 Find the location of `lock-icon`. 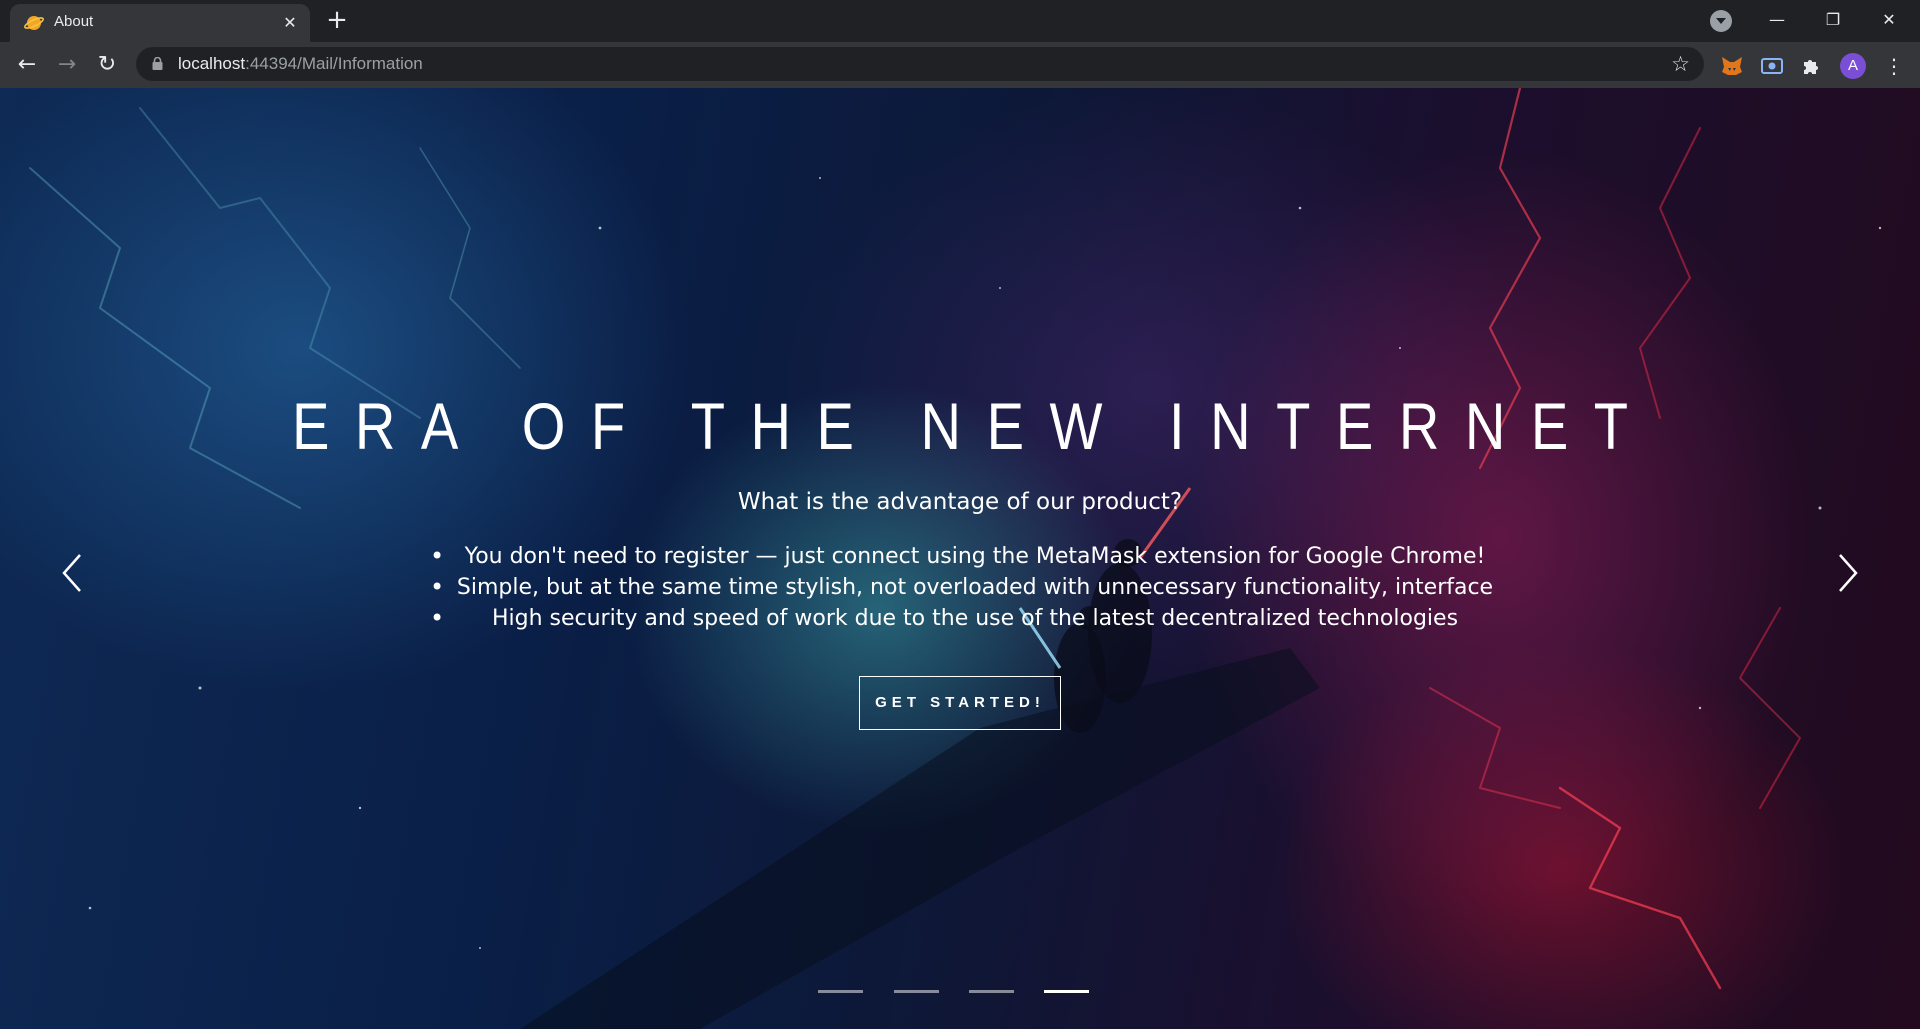

lock-icon is located at coordinates (157, 63).